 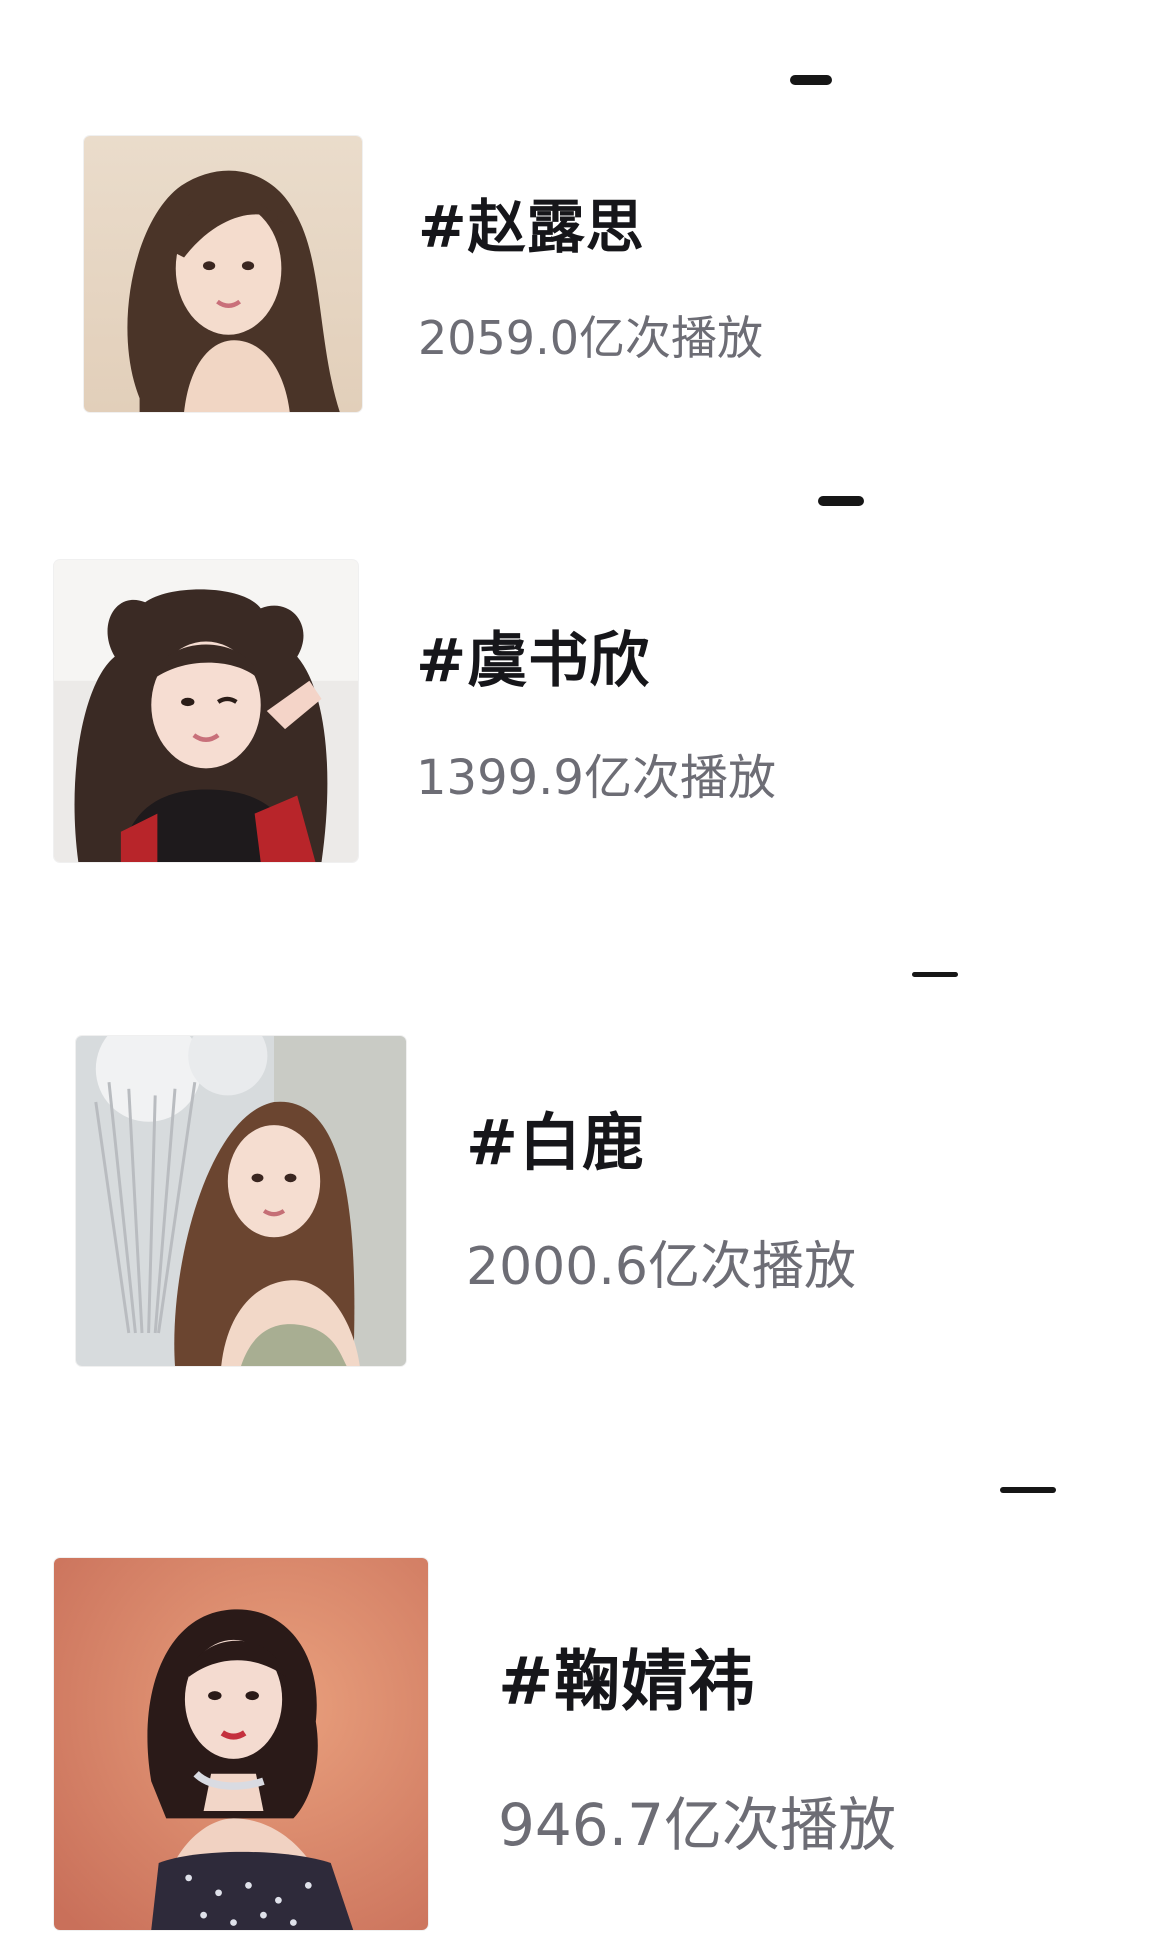 I want to click on play-count: 1399.9亿次播放, so click(x=596, y=778).